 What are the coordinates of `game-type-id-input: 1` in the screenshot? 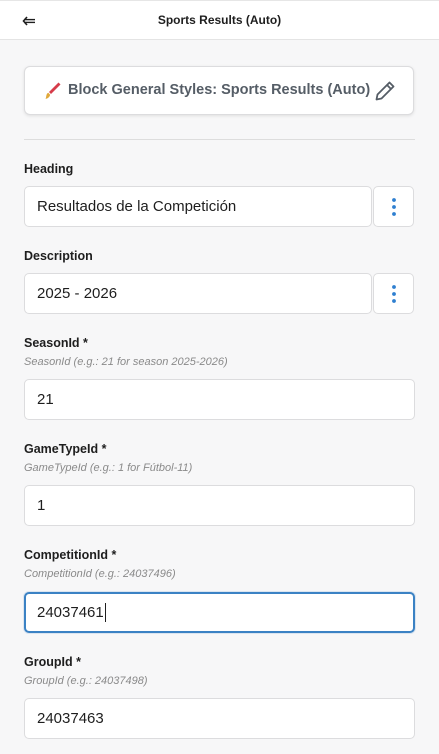 It's located at (219, 505).